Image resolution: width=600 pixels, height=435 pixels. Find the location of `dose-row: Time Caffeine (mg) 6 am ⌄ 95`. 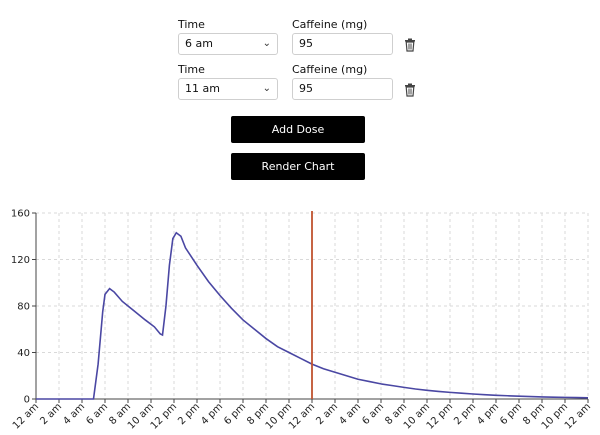

dose-row: Time Caffeine (mg) 6 am ⌄ 95 is located at coordinates (303, 42).